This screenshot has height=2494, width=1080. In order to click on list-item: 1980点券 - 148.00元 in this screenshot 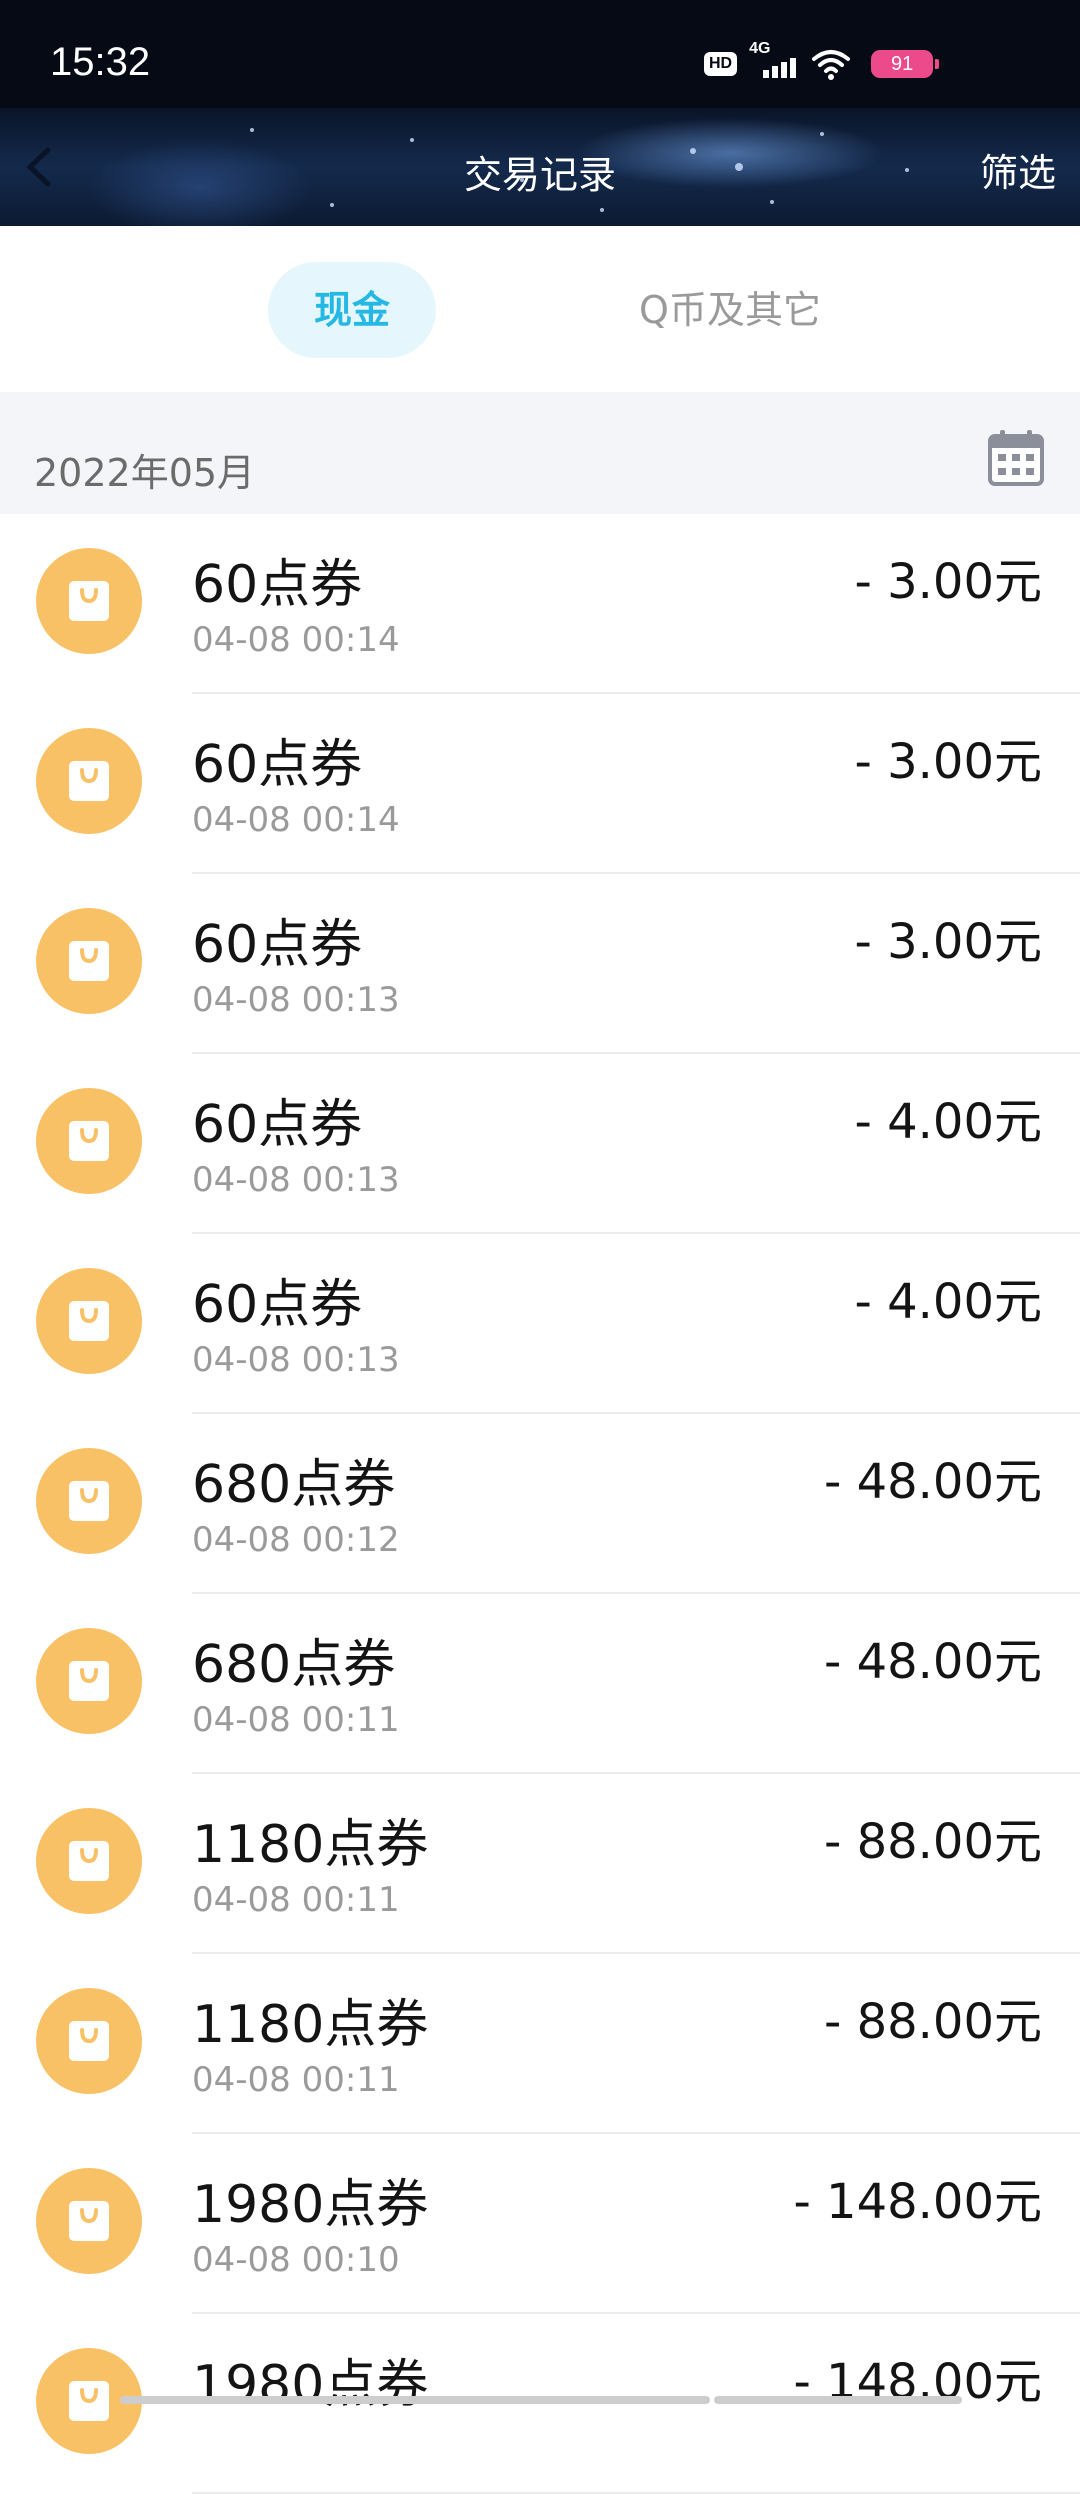, I will do `click(540, 2404)`.